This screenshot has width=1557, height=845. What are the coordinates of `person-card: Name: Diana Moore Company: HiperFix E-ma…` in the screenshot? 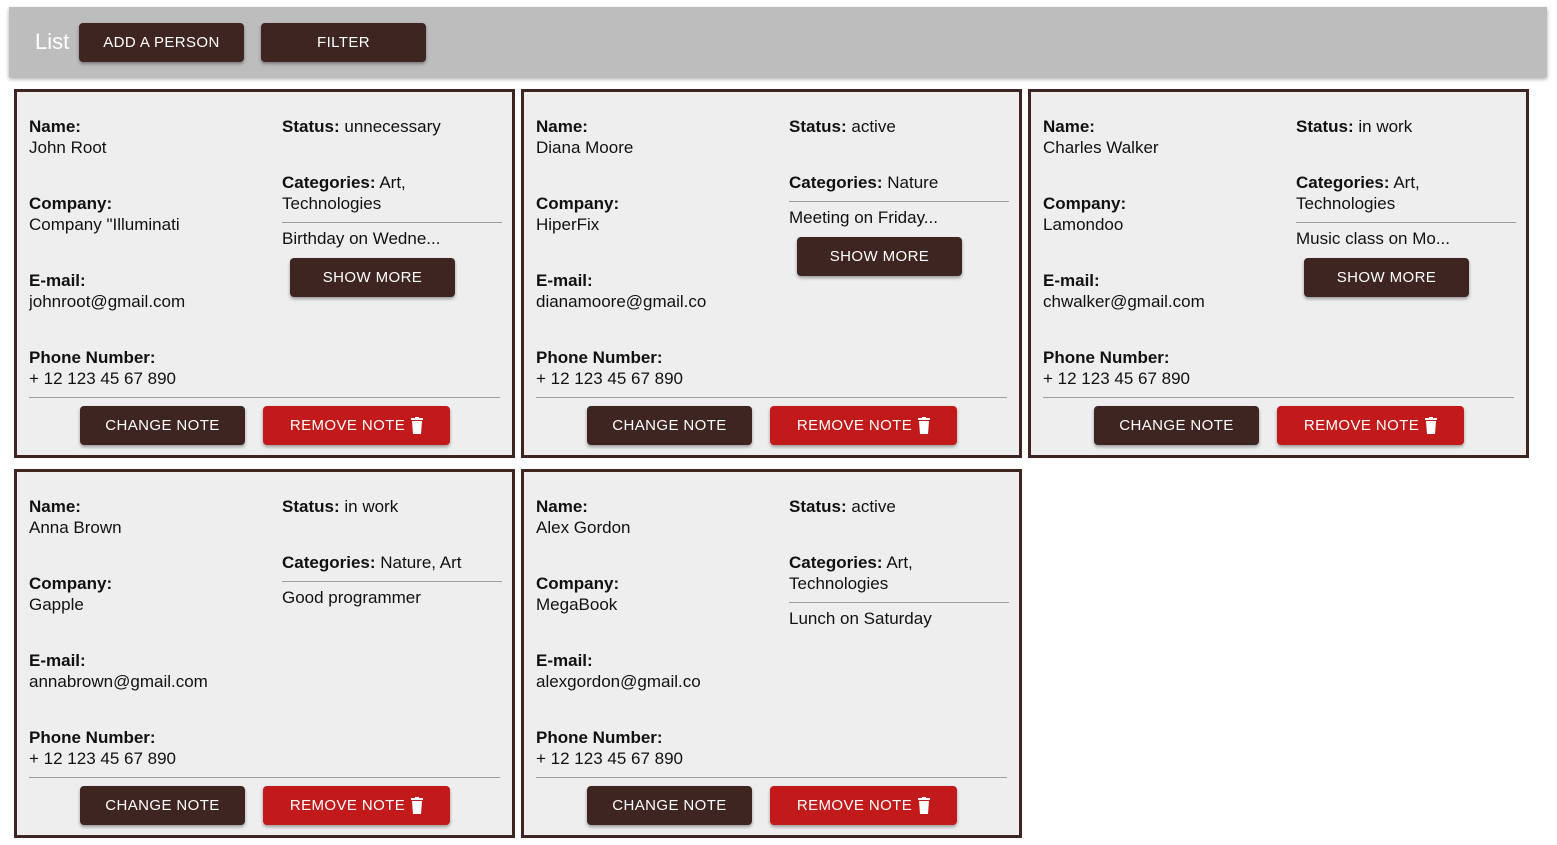 It's located at (771, 273).